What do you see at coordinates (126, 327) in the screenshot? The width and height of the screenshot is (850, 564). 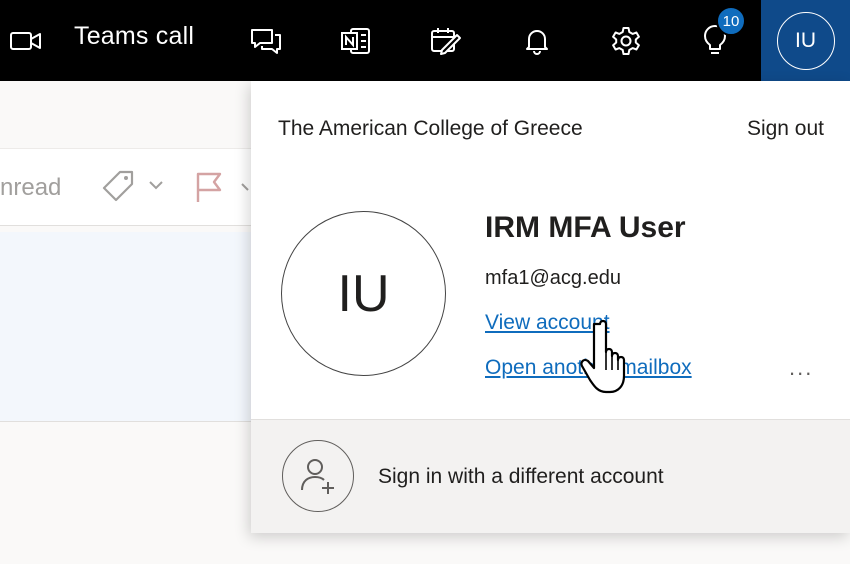 I see `selected-message-row` at bounding box center [126, 327].